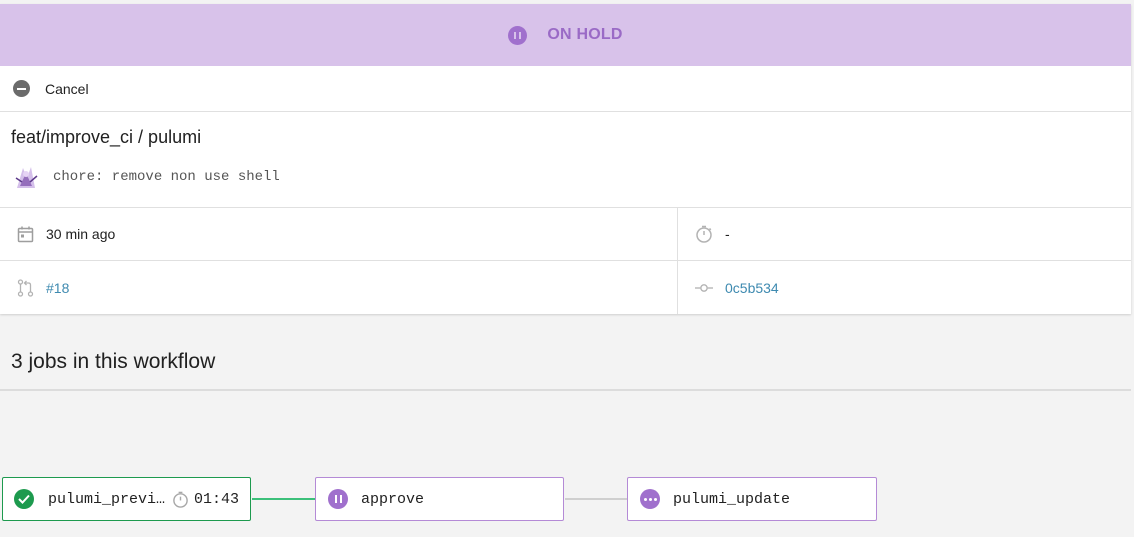 The image size is (1134, 537). Describe the element at coordinates (571, 177) in the screenshot. I see `commit-line: chore: remove non use shell` at that location.